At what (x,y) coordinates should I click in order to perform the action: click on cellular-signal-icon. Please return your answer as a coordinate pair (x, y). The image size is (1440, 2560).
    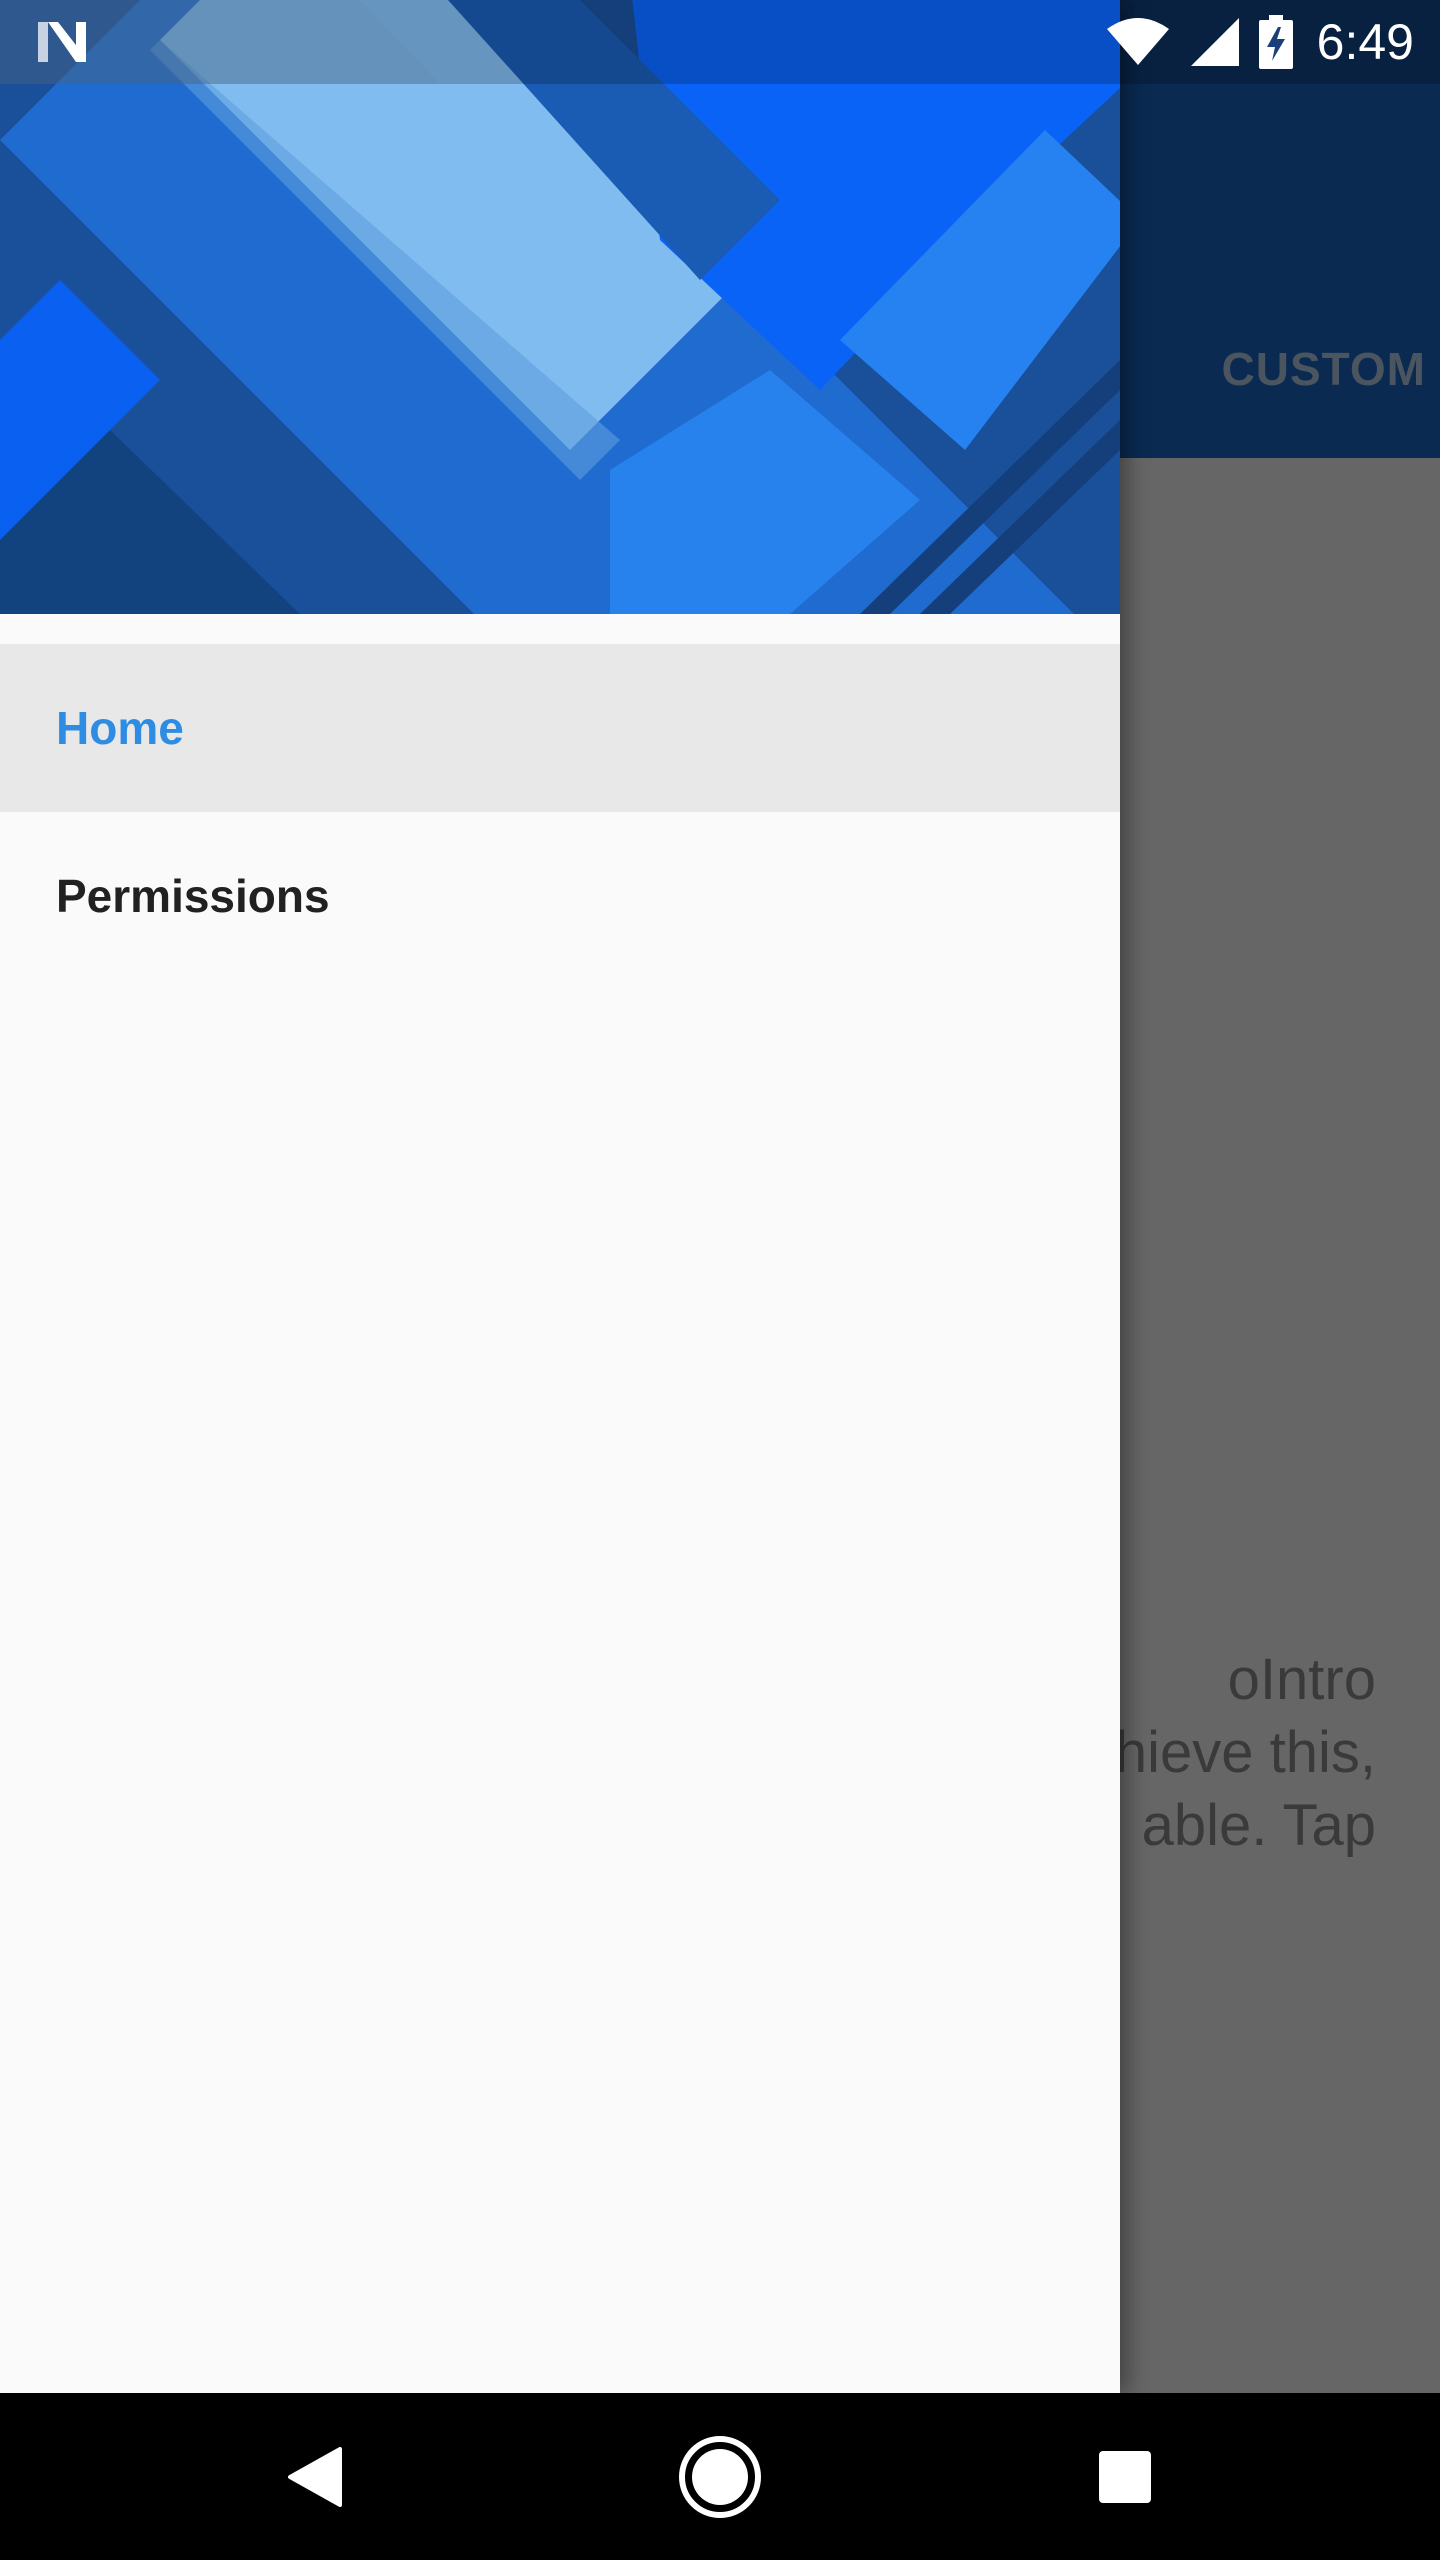
    Looking at the image, I should click on (1214, 42).